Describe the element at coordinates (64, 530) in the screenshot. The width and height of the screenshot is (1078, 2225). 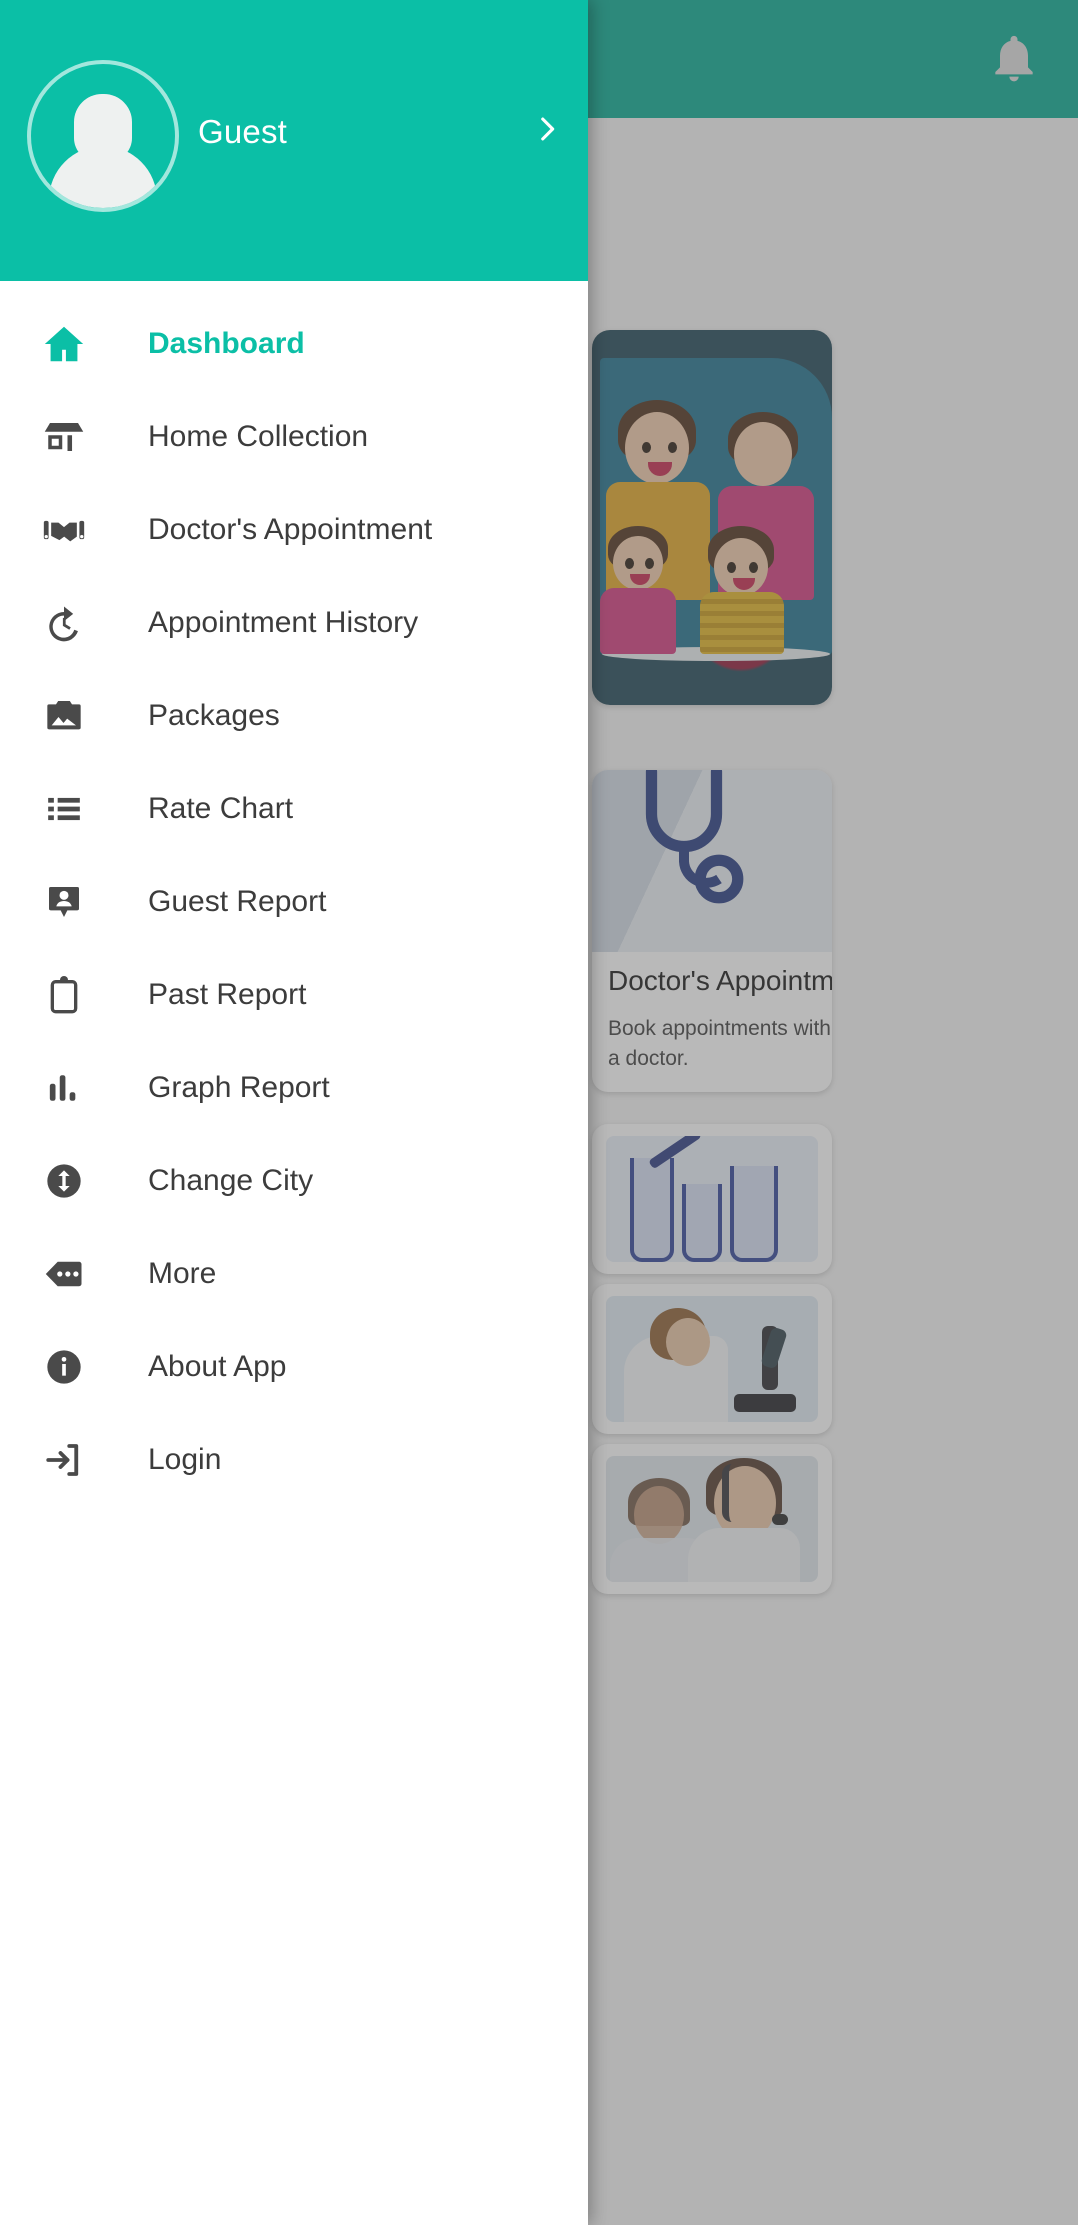
I see `handshake-icon` at that location.